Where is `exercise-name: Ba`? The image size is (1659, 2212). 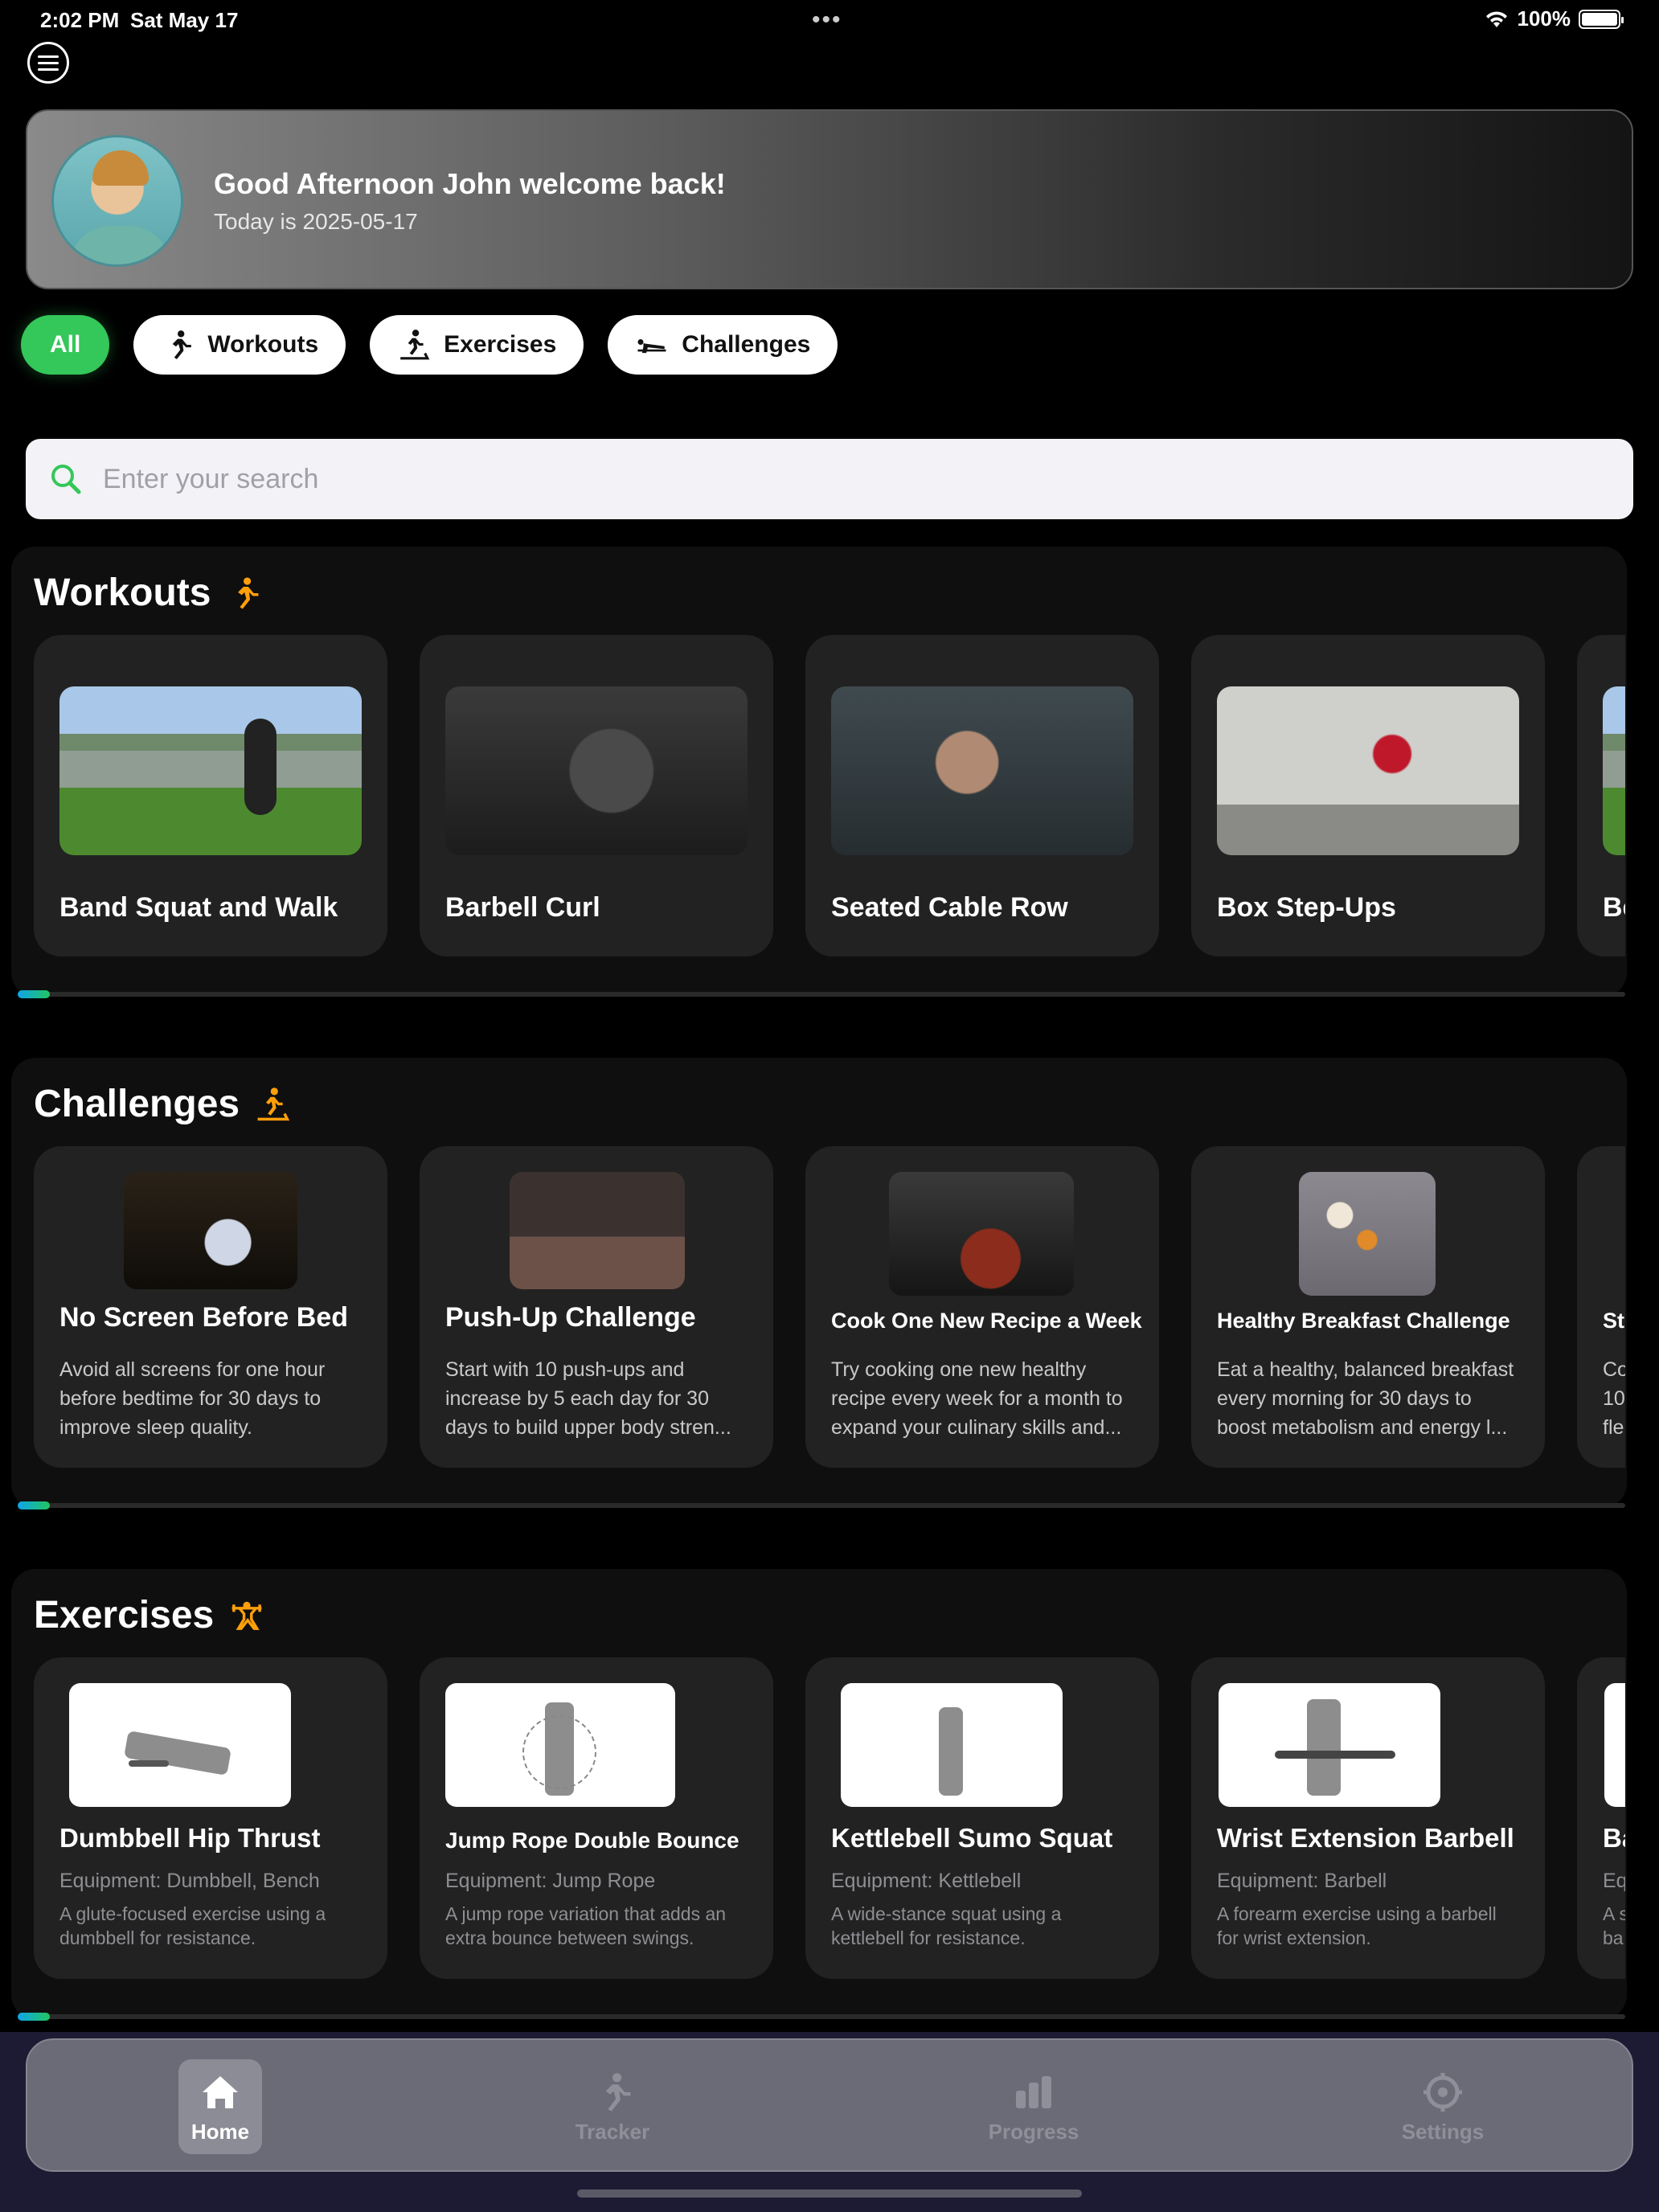
exercise-name: Ba is located at coordinates (1614, 1838).